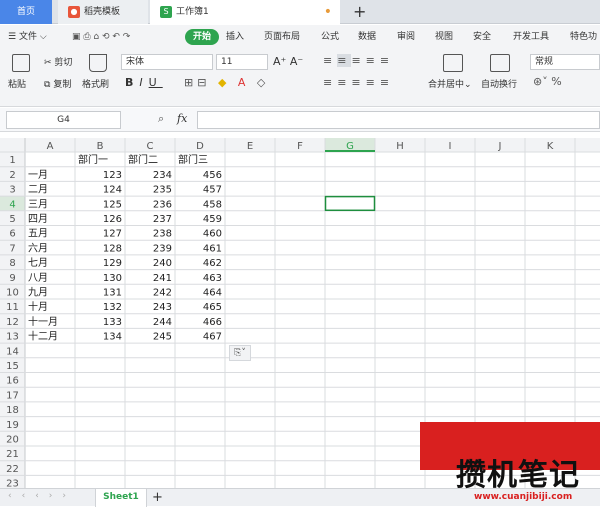  What do you see at coordinates (63, 63) in the screenshot?
I see `cut-label: 剪切` at bounding box center [63, 63].